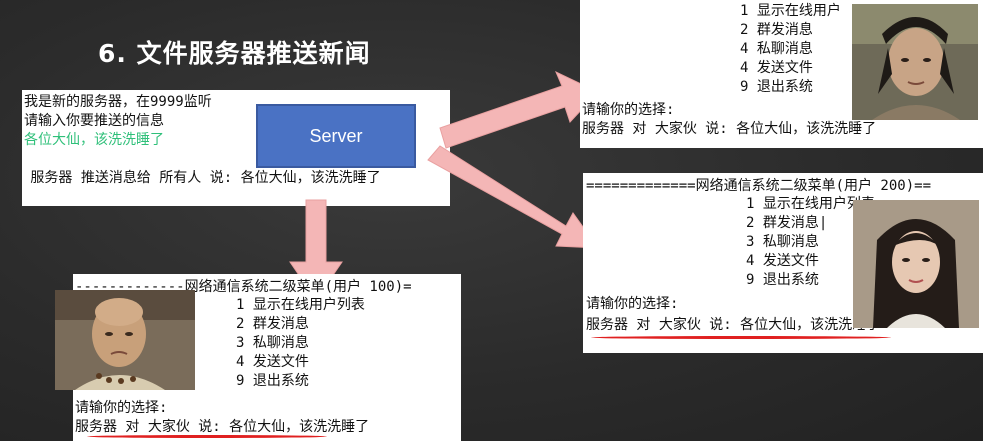 This screenshot has height=441, width=983. I want to click on client-top-menu: 1 显示在线用户 2 群发消息 4 私聊消息 4 发送文件 9 退出系统, so click(790, 49).